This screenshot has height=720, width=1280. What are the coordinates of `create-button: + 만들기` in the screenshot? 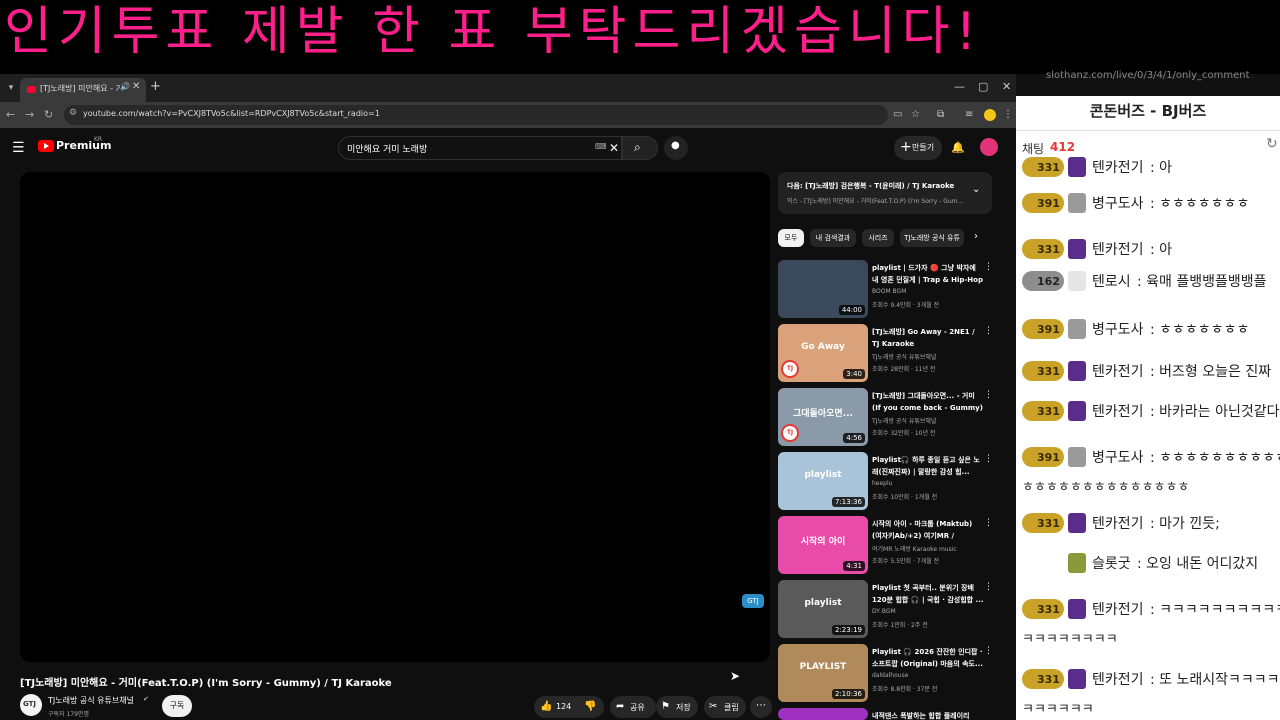 It's located at (918, 148).